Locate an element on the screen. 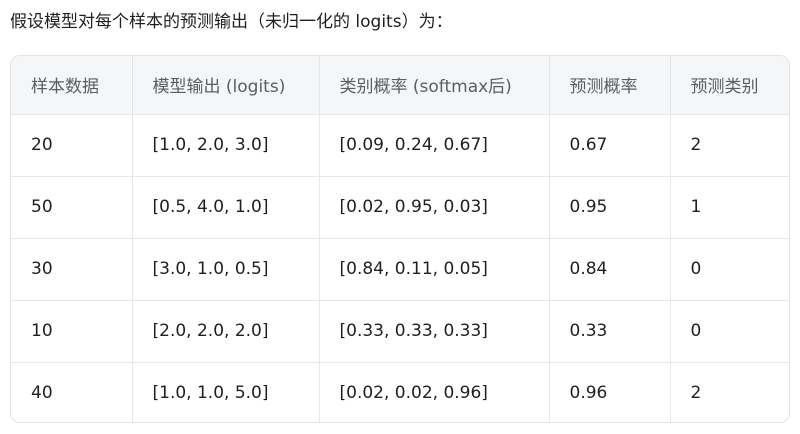 The image size is (800, 434). cell-model-output: [3.0, 1.0, 0.5] is located at coordinates (226, 269).